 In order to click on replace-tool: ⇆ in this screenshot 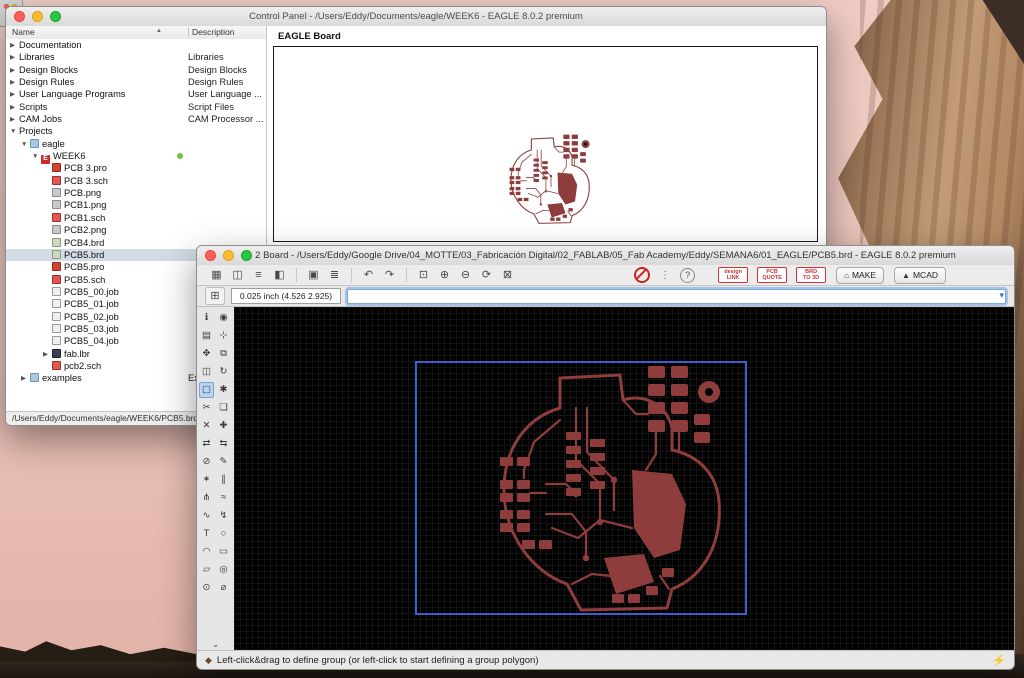, I will do `click(223, 444)`.